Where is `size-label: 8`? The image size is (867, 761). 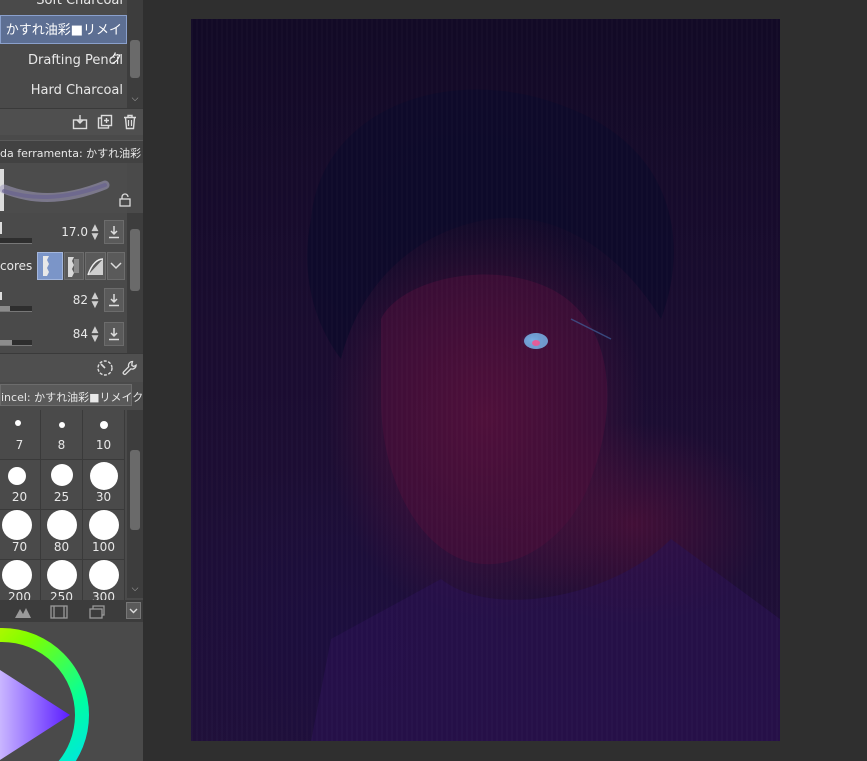 size-label: 8 is located at coordinates (61, 445).